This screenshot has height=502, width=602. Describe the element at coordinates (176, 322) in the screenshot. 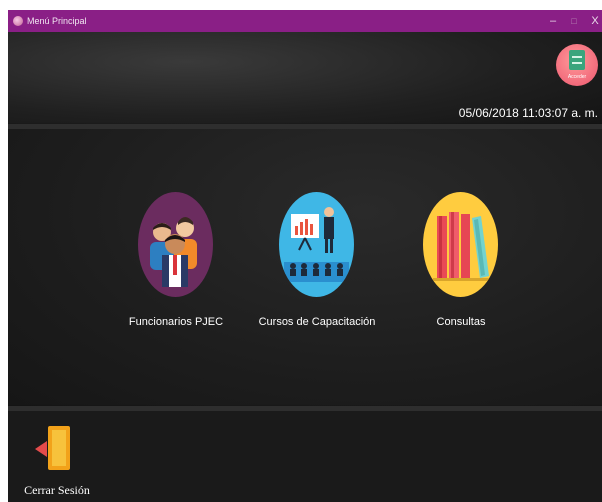

I see `menu-item-label: Funcionarios PJEC` at that location.